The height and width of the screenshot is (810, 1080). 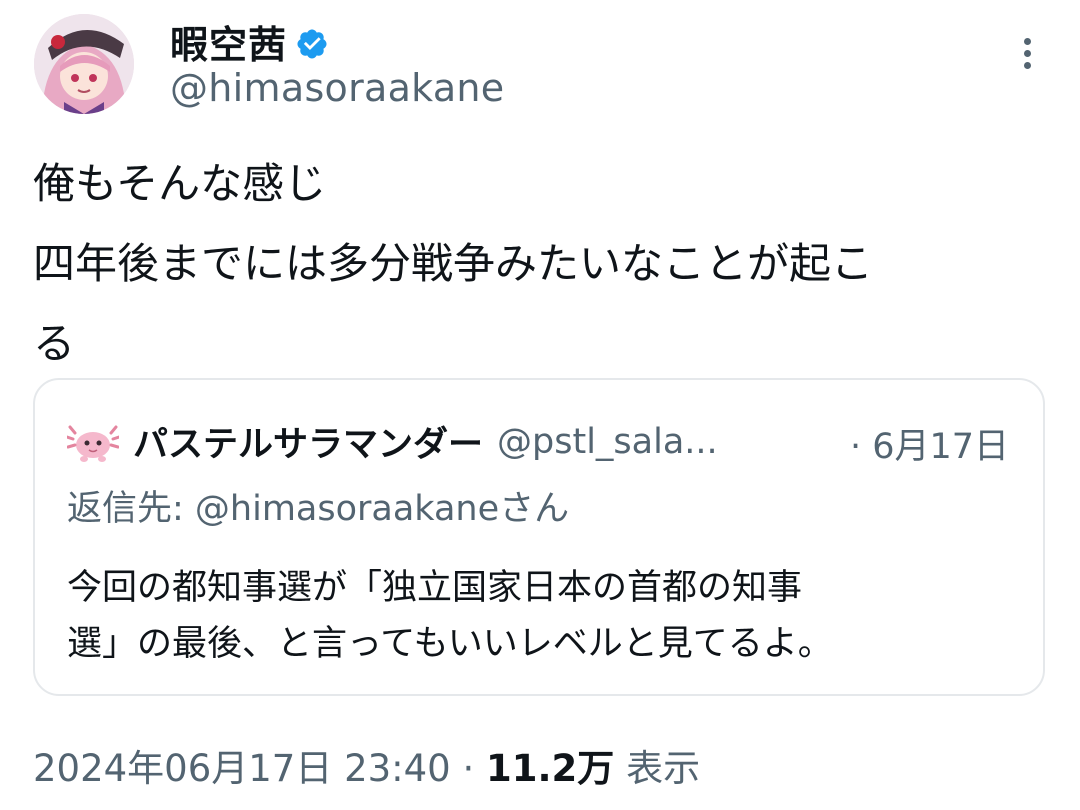 What do you see at coordinates (929, 447) in the screenshot?
I see `quote-date: · 6月17日` at bounding box center [929, 447].